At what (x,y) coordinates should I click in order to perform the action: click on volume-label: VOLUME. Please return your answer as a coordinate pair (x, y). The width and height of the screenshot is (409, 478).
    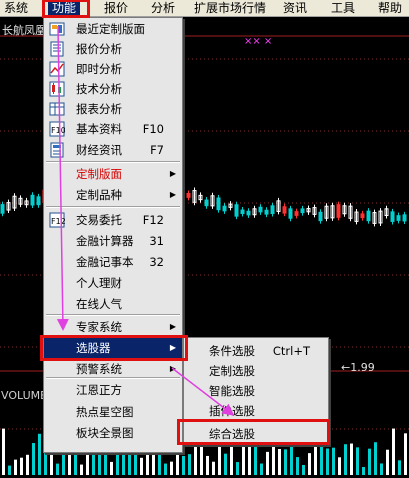
    Looking at the image, I should click on (24, 395).